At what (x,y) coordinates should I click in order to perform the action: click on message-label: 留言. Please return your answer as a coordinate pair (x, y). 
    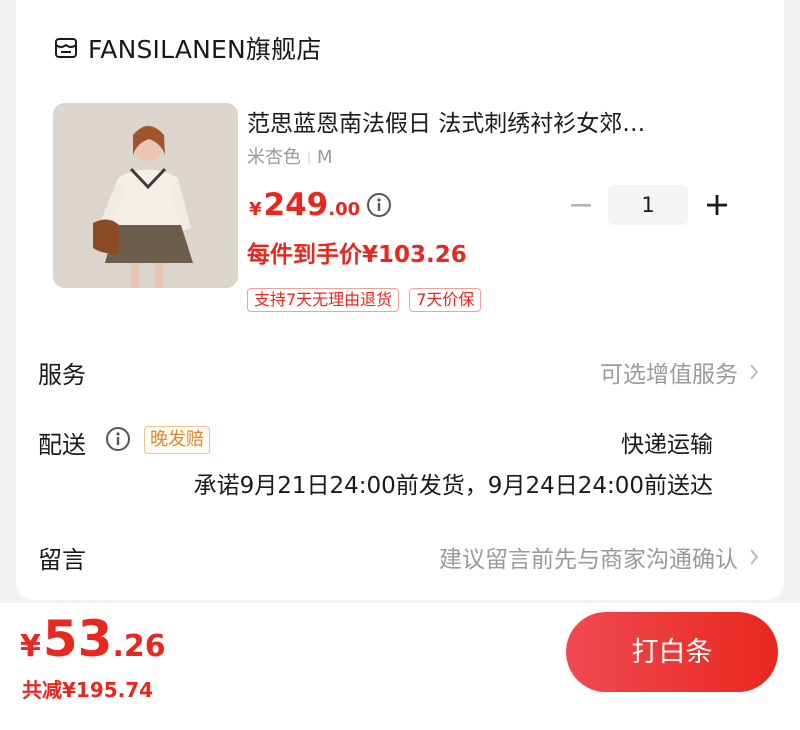
    Looking at the image, I should click on (62, 560).